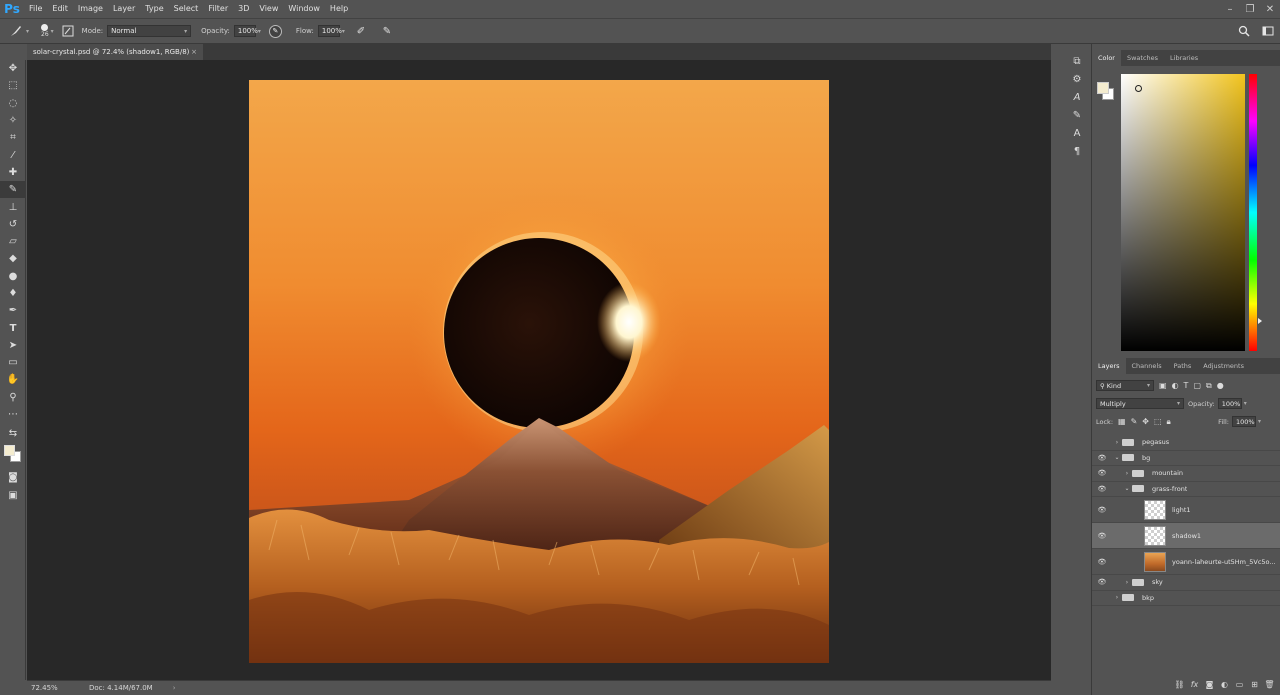  Describe the element at coordinates (1239, 684) in the screenshot. I see `new-group-icon: ▭` at that location.